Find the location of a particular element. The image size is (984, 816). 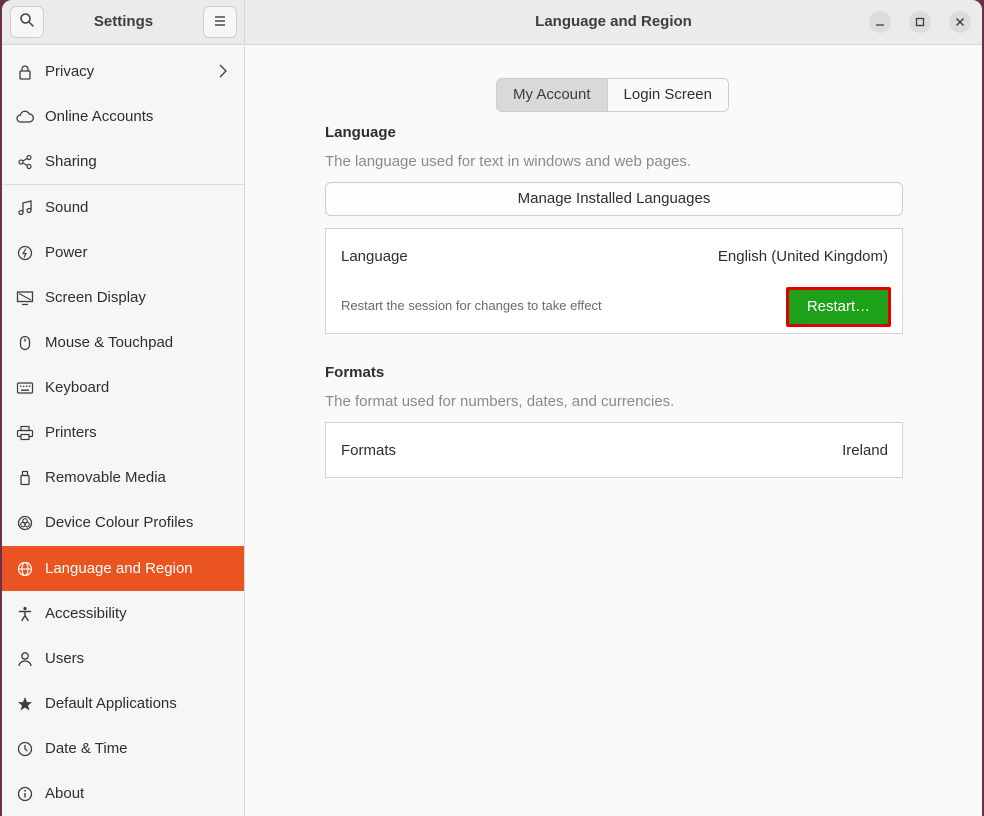

formats-section-title: Formats is located at coordinates (355, 372).